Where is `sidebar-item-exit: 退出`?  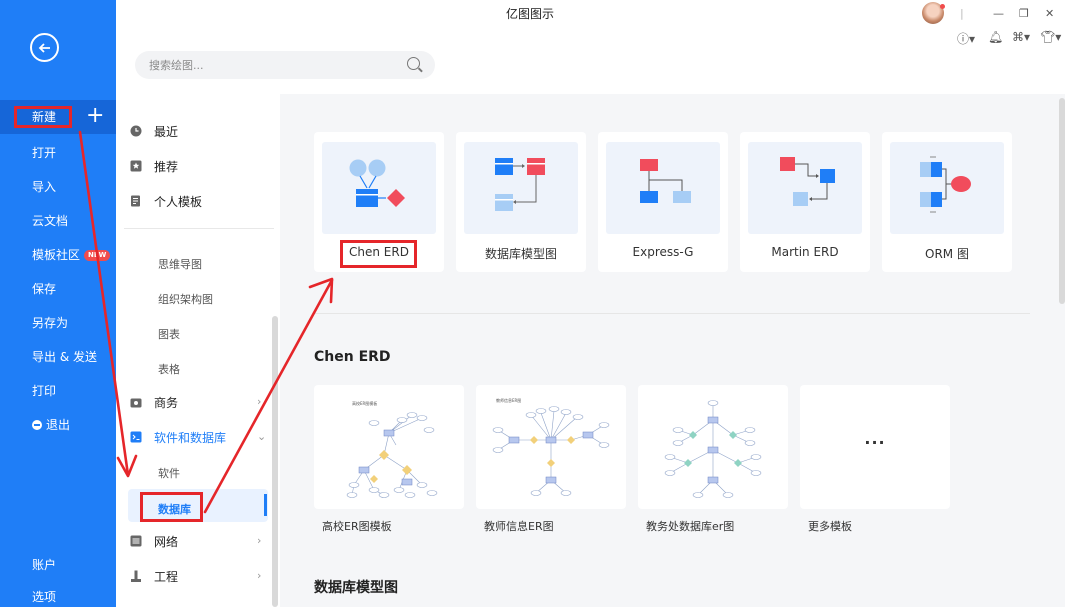 sidebar-item-exit: 退出 is located at coordinates (51, 425).